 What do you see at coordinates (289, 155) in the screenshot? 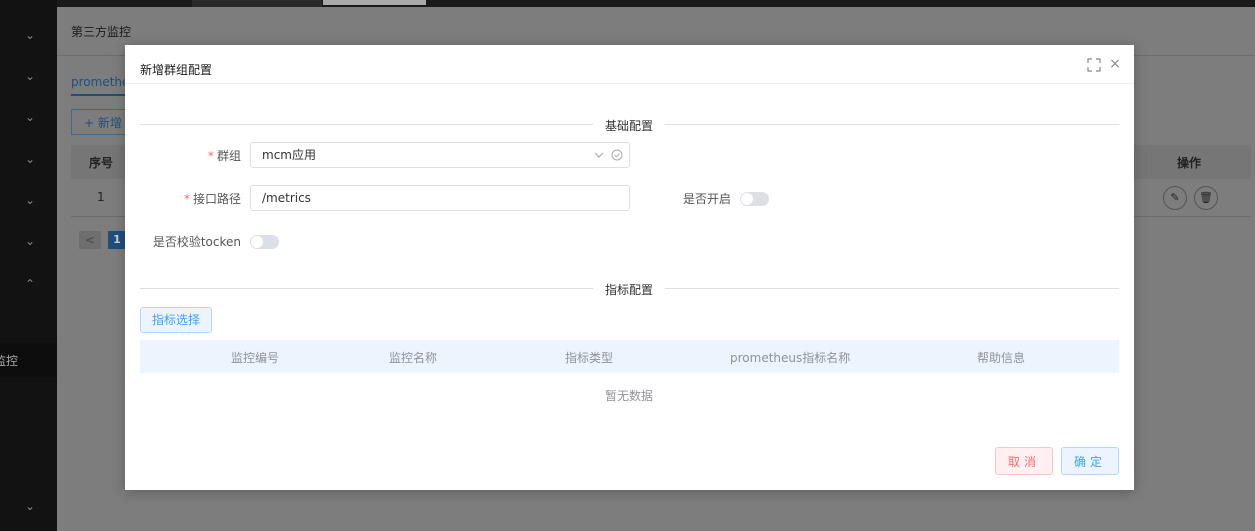
I see `group-select-value: mcm应用` at bounding box center [289, 155].